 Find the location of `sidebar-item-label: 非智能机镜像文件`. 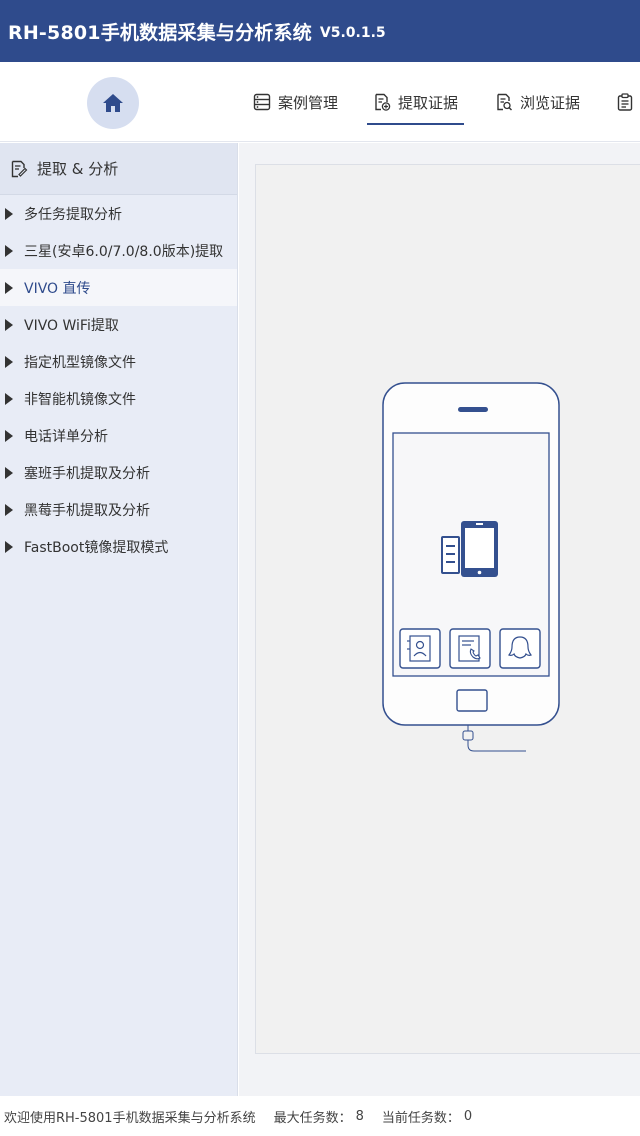

sidebar-item-label: 非智能机镜像文件 is located at coordinates (80, 399).